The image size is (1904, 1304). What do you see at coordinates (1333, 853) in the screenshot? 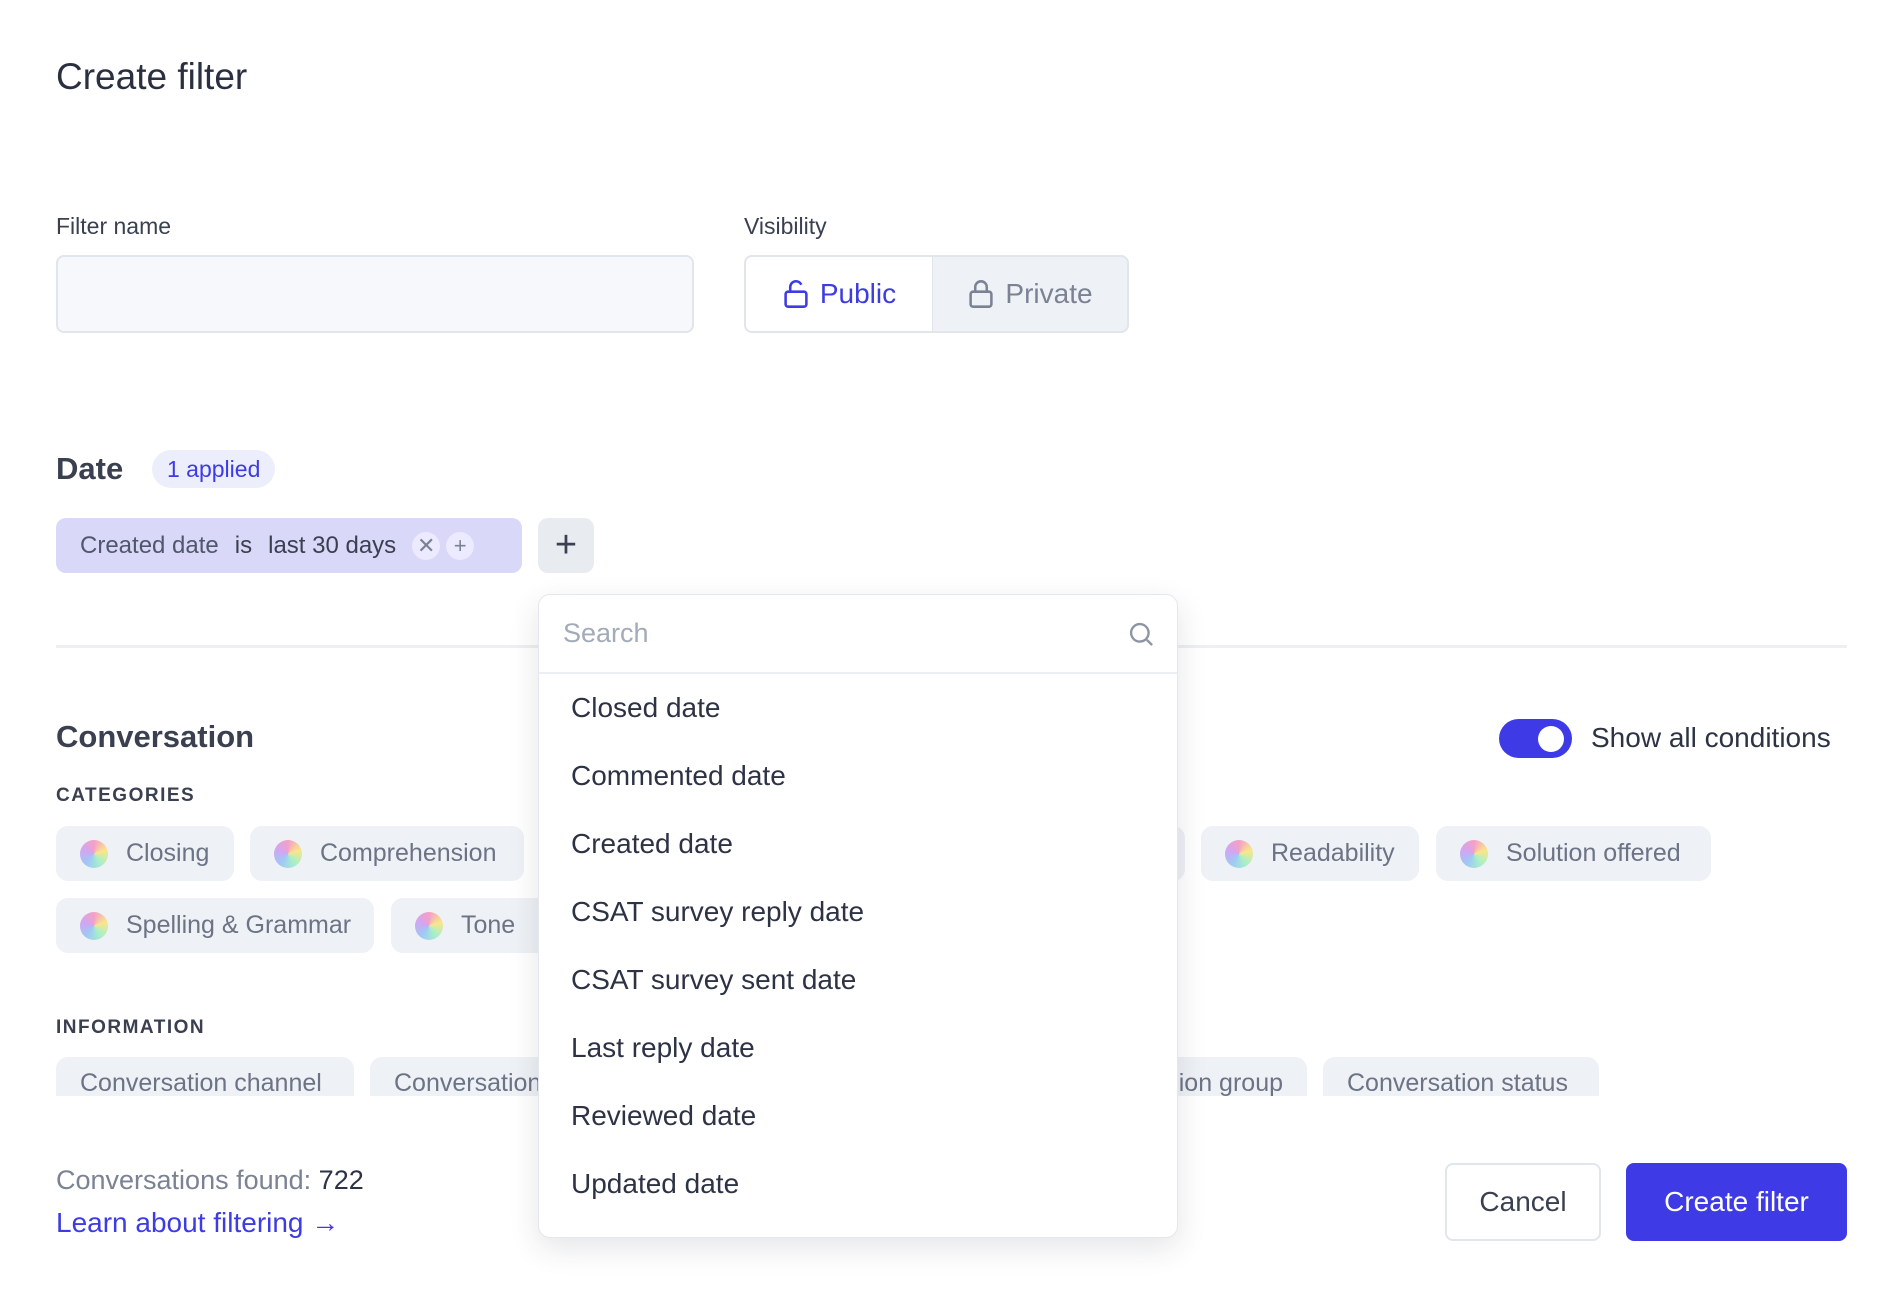
I see `category-label: Readability` at bounding box center [1333, 853].